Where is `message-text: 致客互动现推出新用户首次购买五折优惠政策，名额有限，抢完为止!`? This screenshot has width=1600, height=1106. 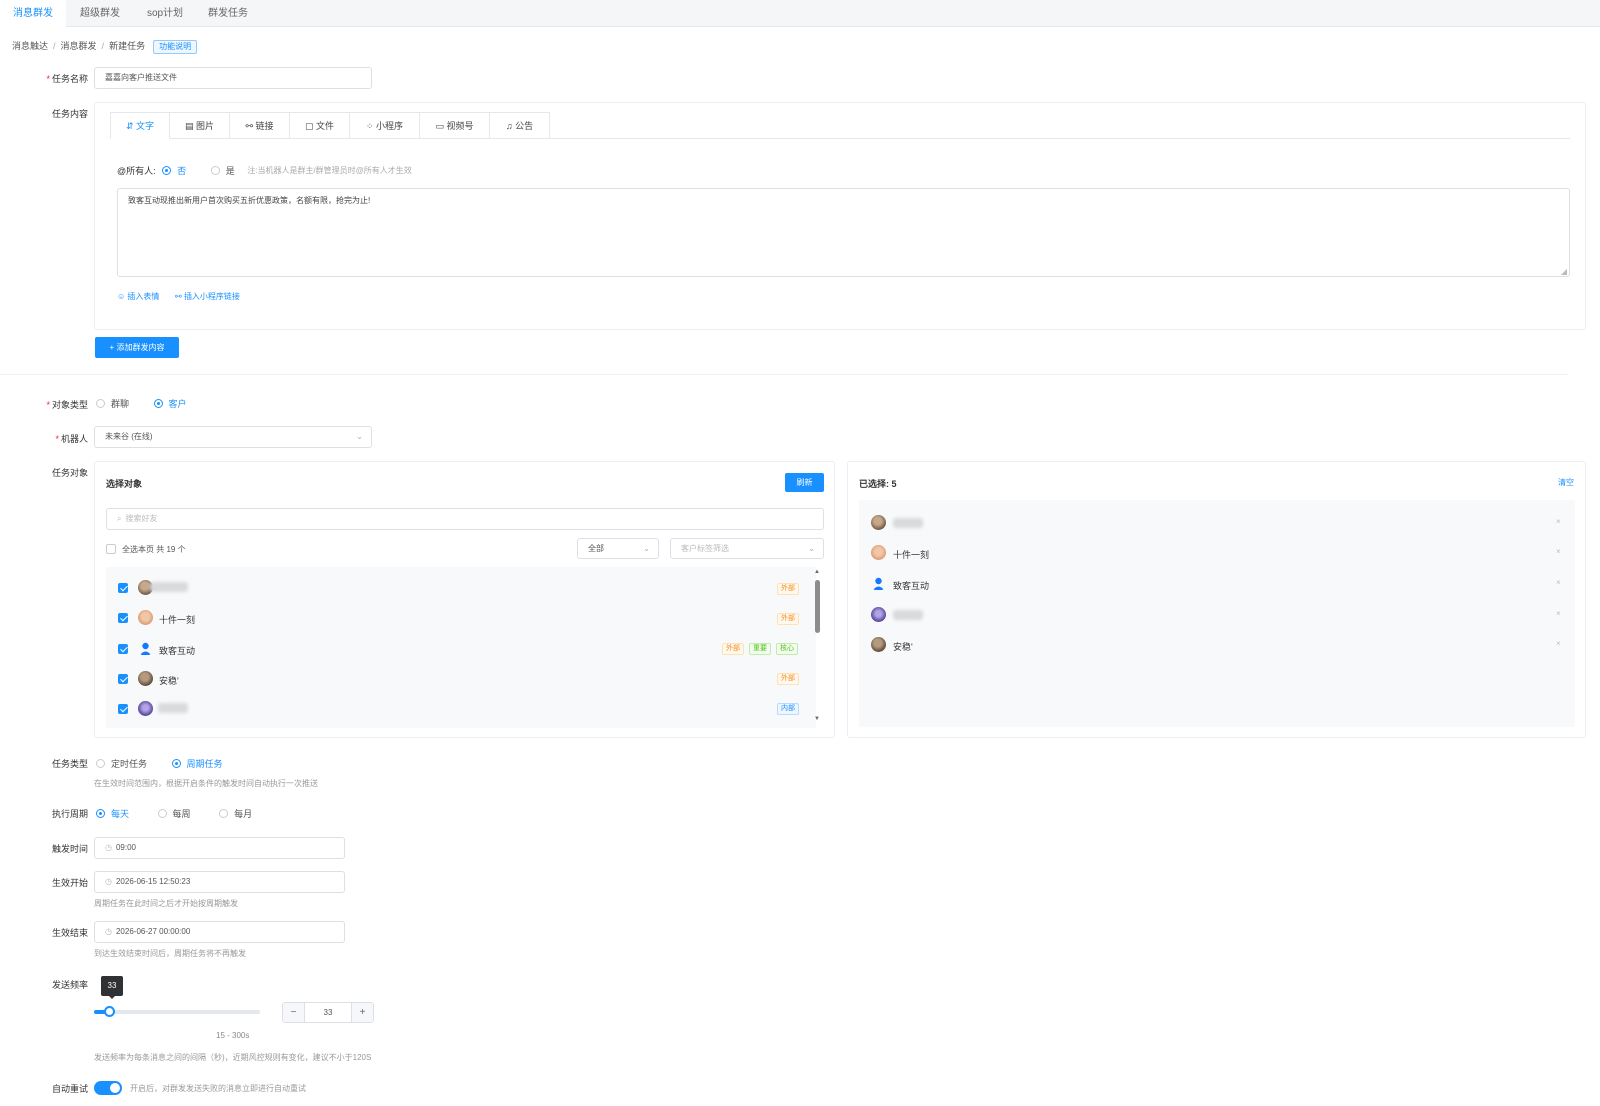
message-text: 致客互动现推出新用户首次购买五折优惠政策，名额有限，抢完为止! is located at coordinates (249, 200).